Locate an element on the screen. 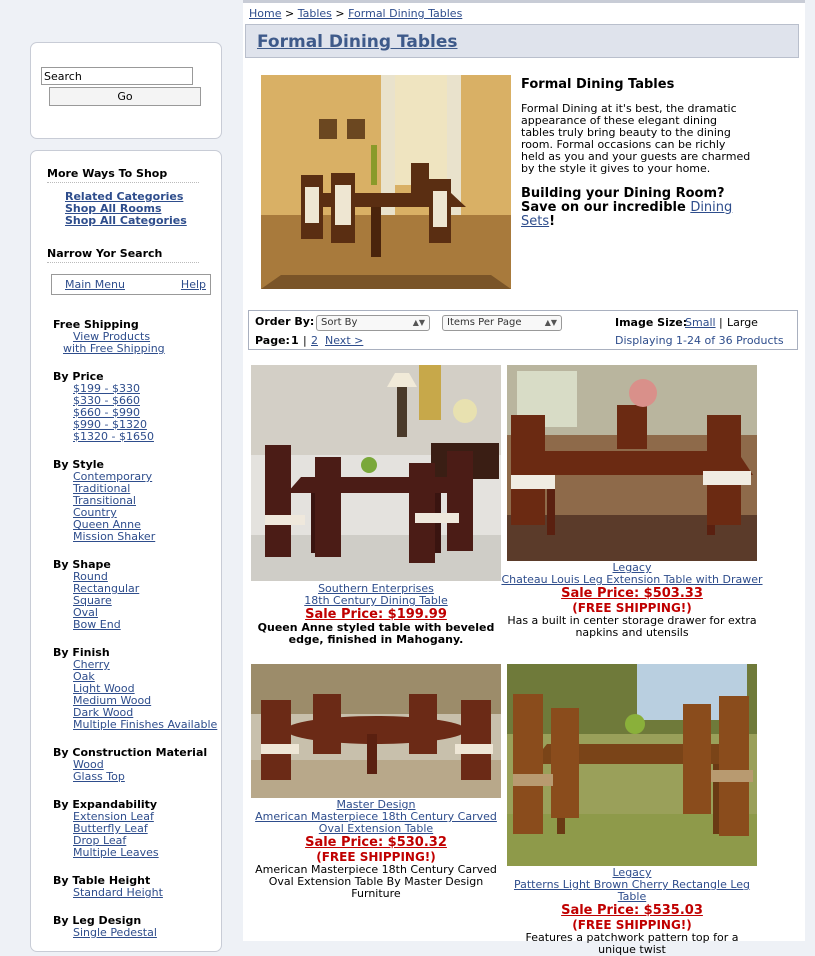  search-input is located at coordinates (117, 76).